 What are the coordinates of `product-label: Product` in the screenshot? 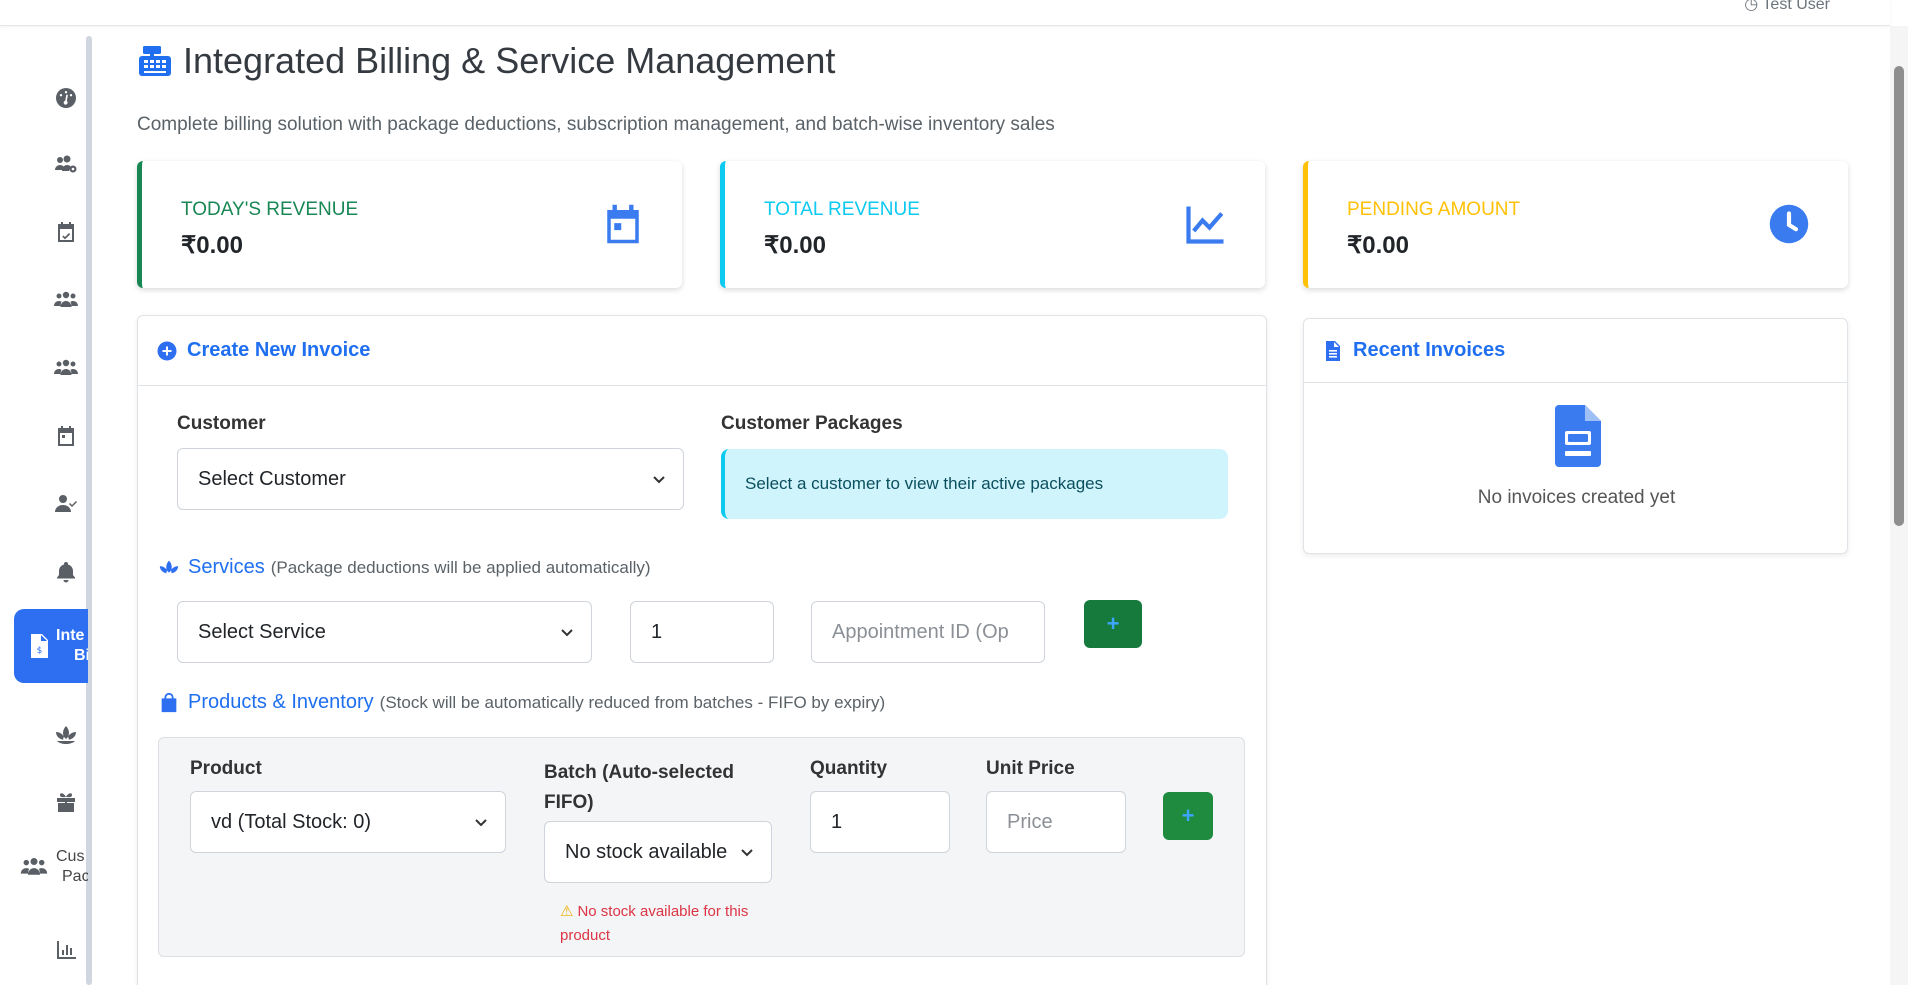 It's located at (226, 768).